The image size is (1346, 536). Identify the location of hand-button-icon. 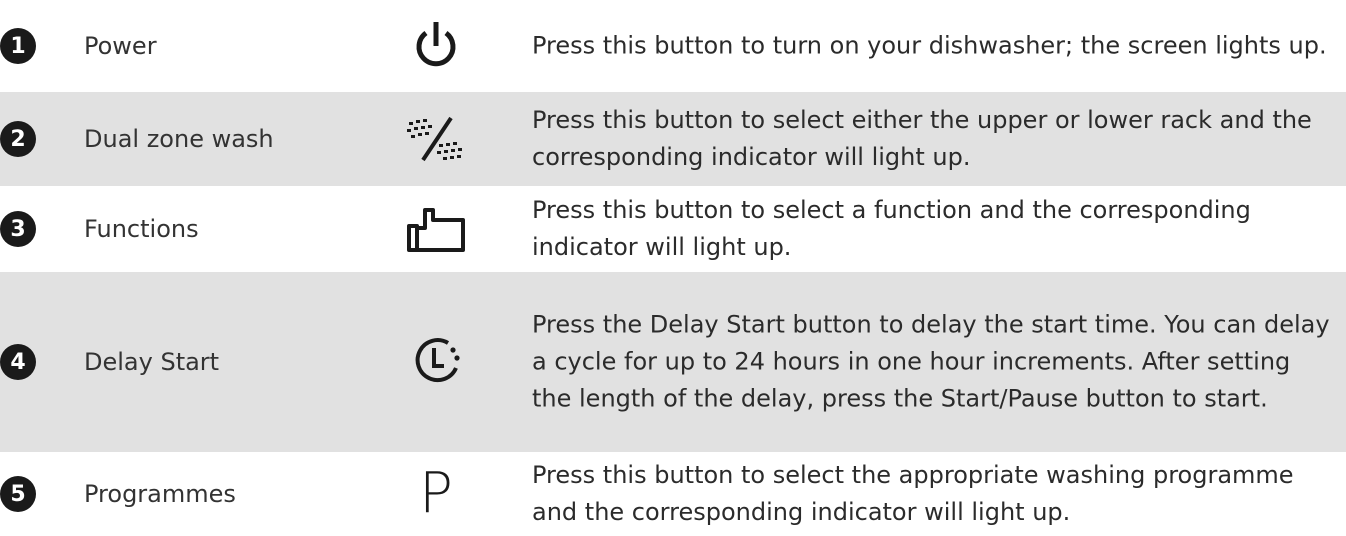
(436, 229).